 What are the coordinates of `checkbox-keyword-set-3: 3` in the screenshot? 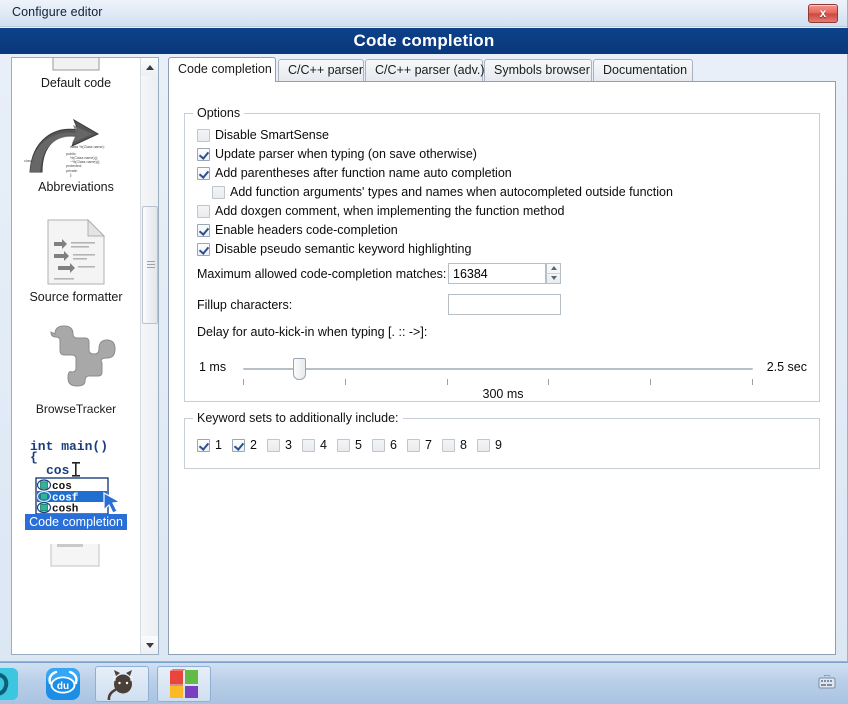 It's located at (279, 445).